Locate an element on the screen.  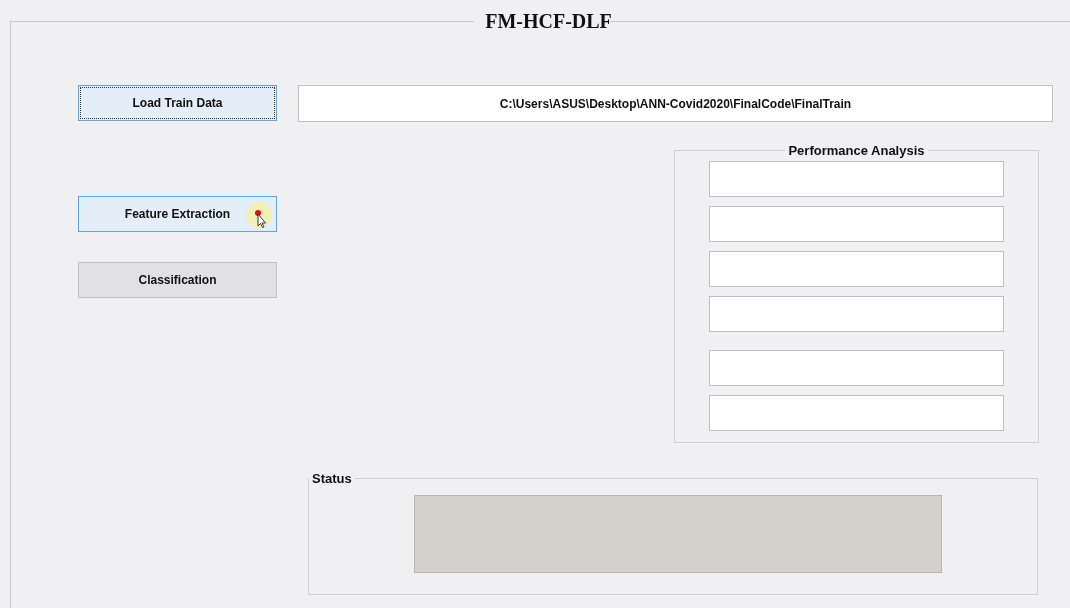
action-button: Load Train Data is located at coordinates (177, 103).